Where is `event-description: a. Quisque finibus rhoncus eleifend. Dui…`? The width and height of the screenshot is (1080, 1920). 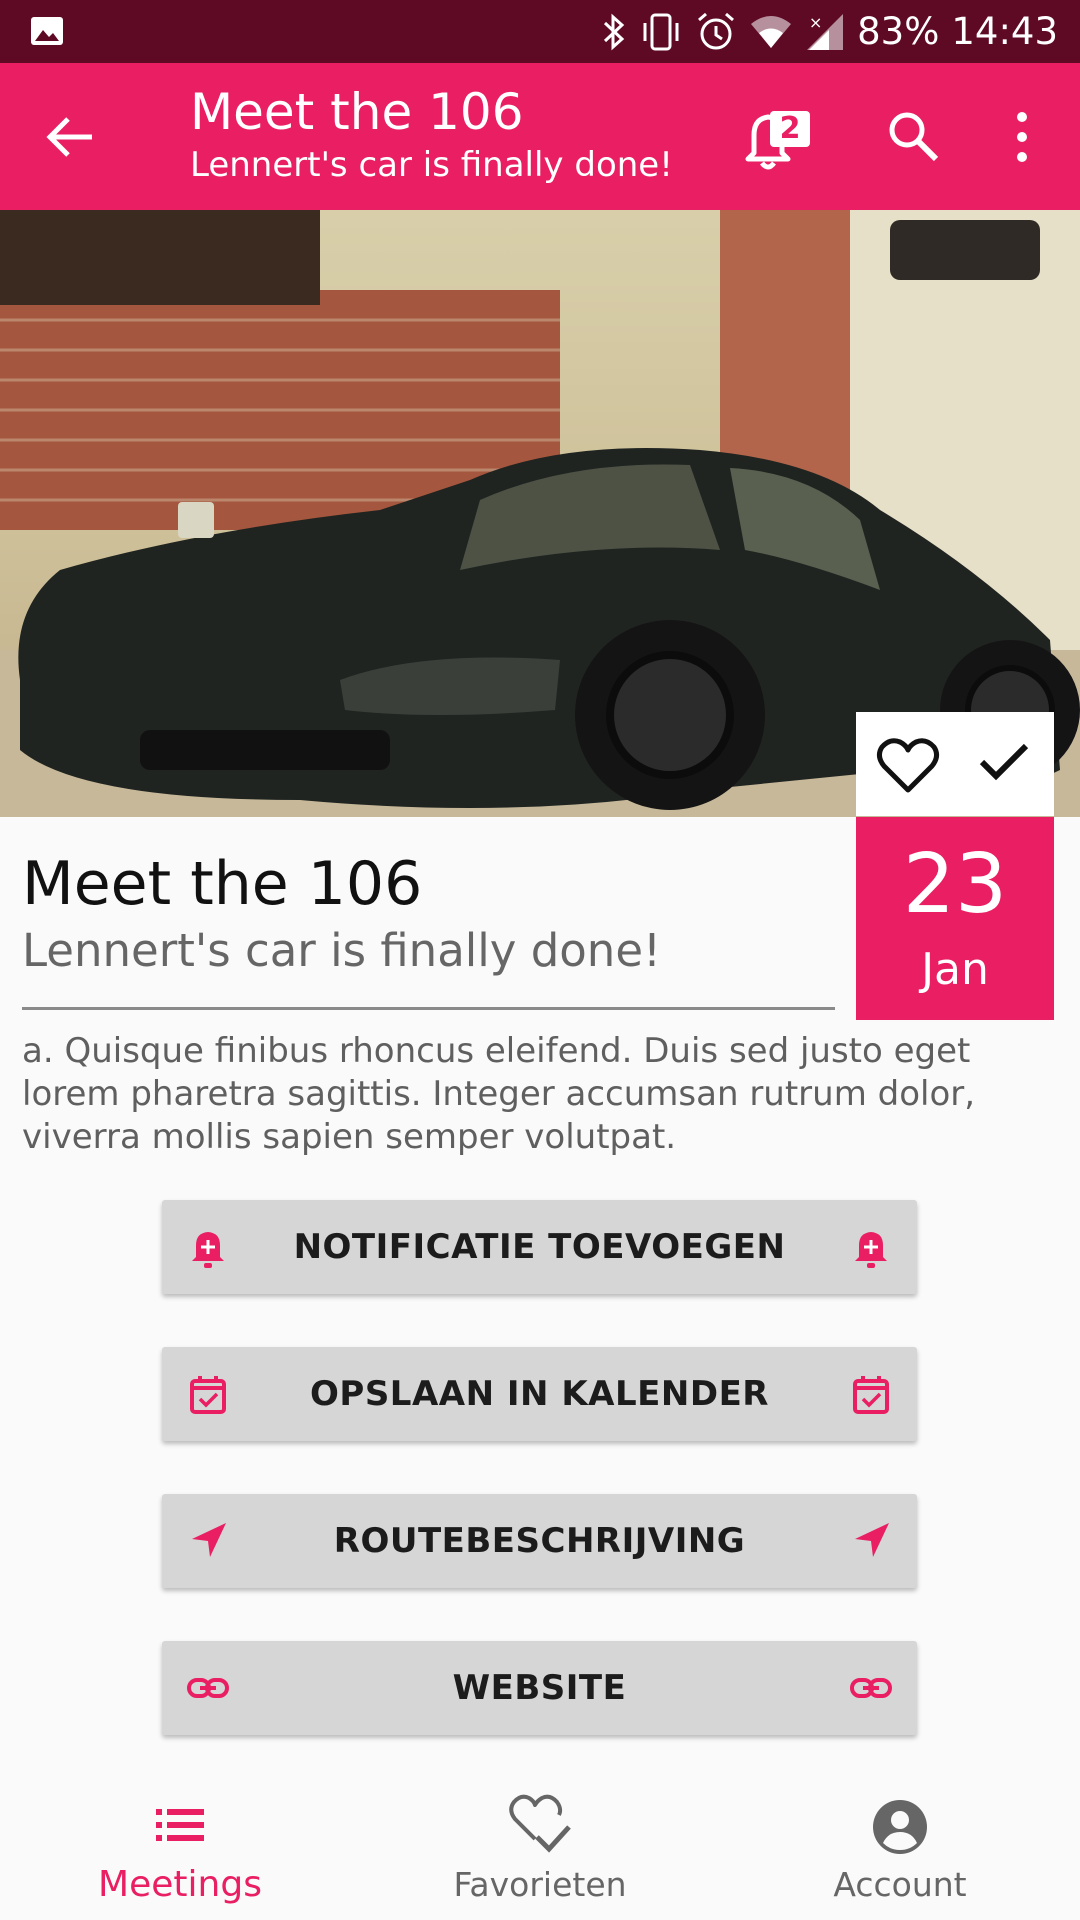 event-description: a. Quisque finibus rhoncus eleifend. Dui… is located at coordinates (499, 1094).